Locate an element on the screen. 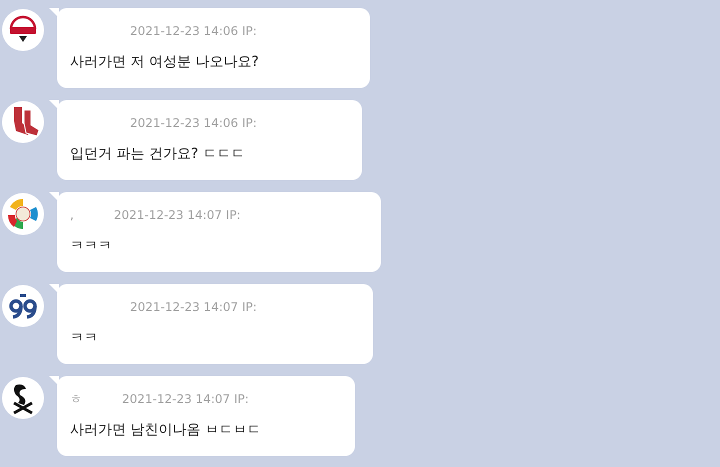 The height and width of the screenshot is (467, 720). comment-text: 입던거 파는 건가요? ㄷㄷㄷ is located at coordinates (158, 154).